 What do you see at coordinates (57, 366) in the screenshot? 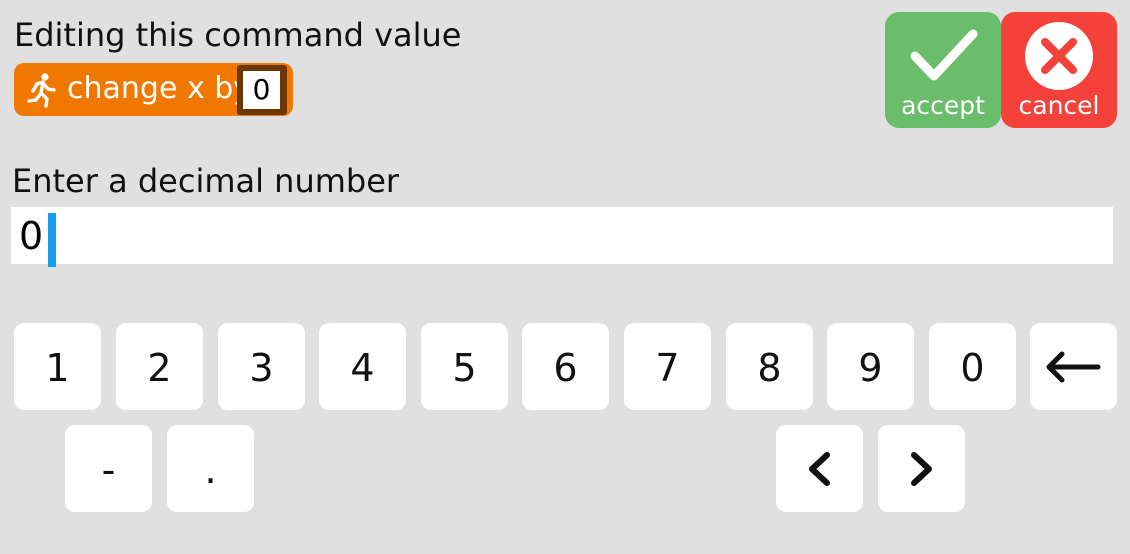
I see `key-1: 1` at bounding box center [57, 366].